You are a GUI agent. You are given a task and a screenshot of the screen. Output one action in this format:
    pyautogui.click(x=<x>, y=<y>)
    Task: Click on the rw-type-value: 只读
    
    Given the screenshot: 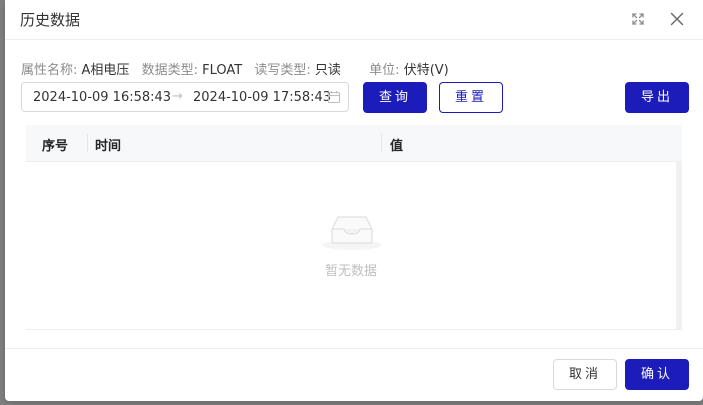 What is the action you would take?
    pyautogui.click(x=327, y=70)
    